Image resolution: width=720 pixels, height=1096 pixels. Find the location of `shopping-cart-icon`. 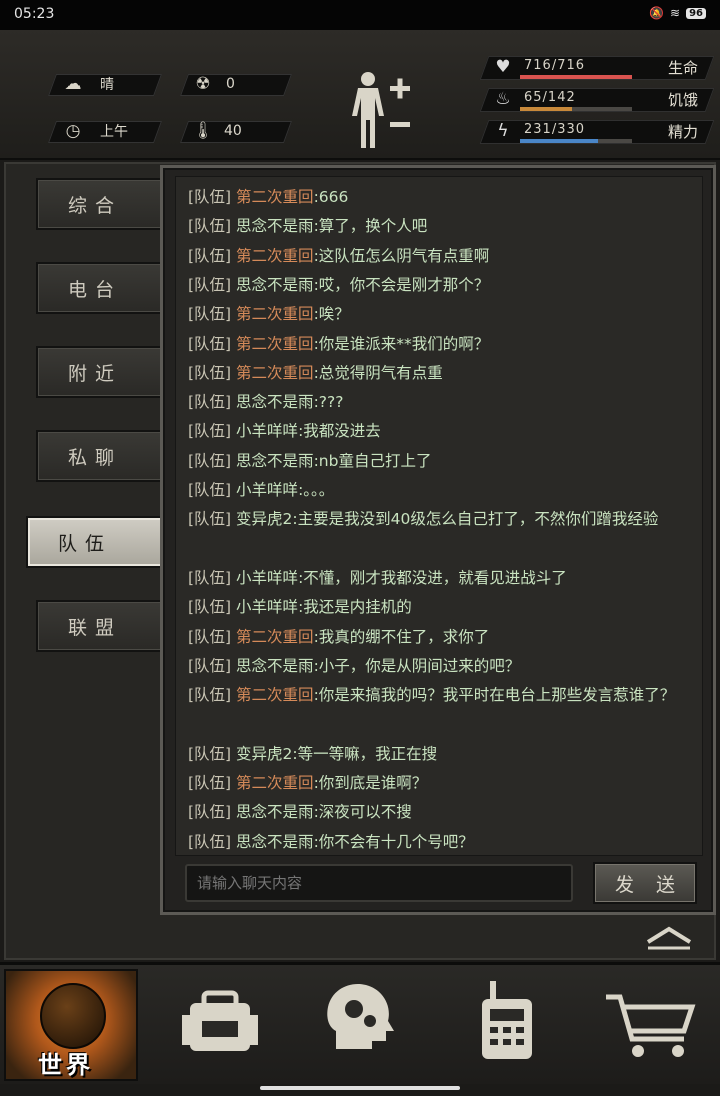

shopping-cart-icon is located at coordinates (651, 1025).